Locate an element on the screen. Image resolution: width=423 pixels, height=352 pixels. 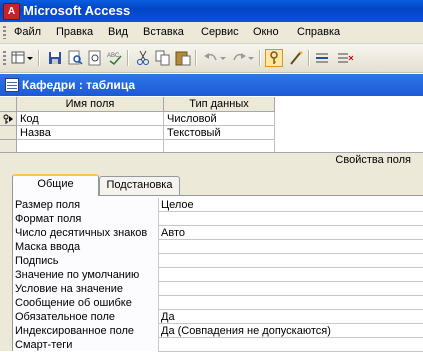
property-row: Значение по умолчанию is located at coordinates (219, 275).